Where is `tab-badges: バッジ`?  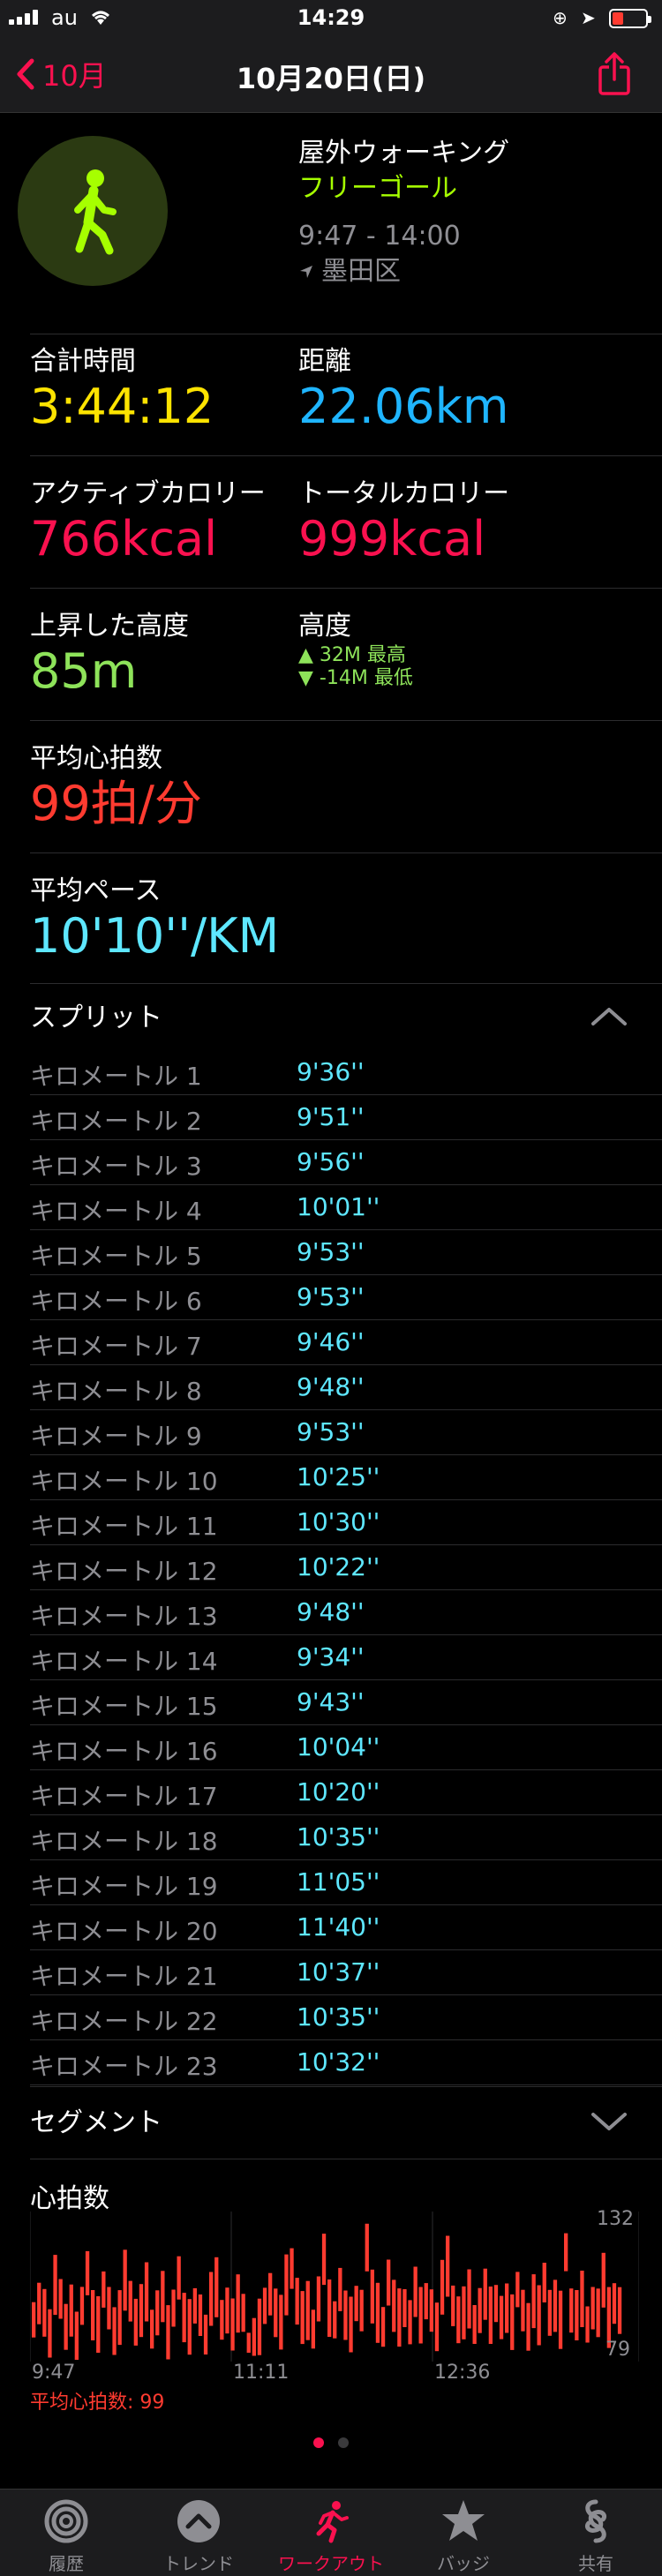
tab-badges: バッジ is located at coordinates (463, 2536).